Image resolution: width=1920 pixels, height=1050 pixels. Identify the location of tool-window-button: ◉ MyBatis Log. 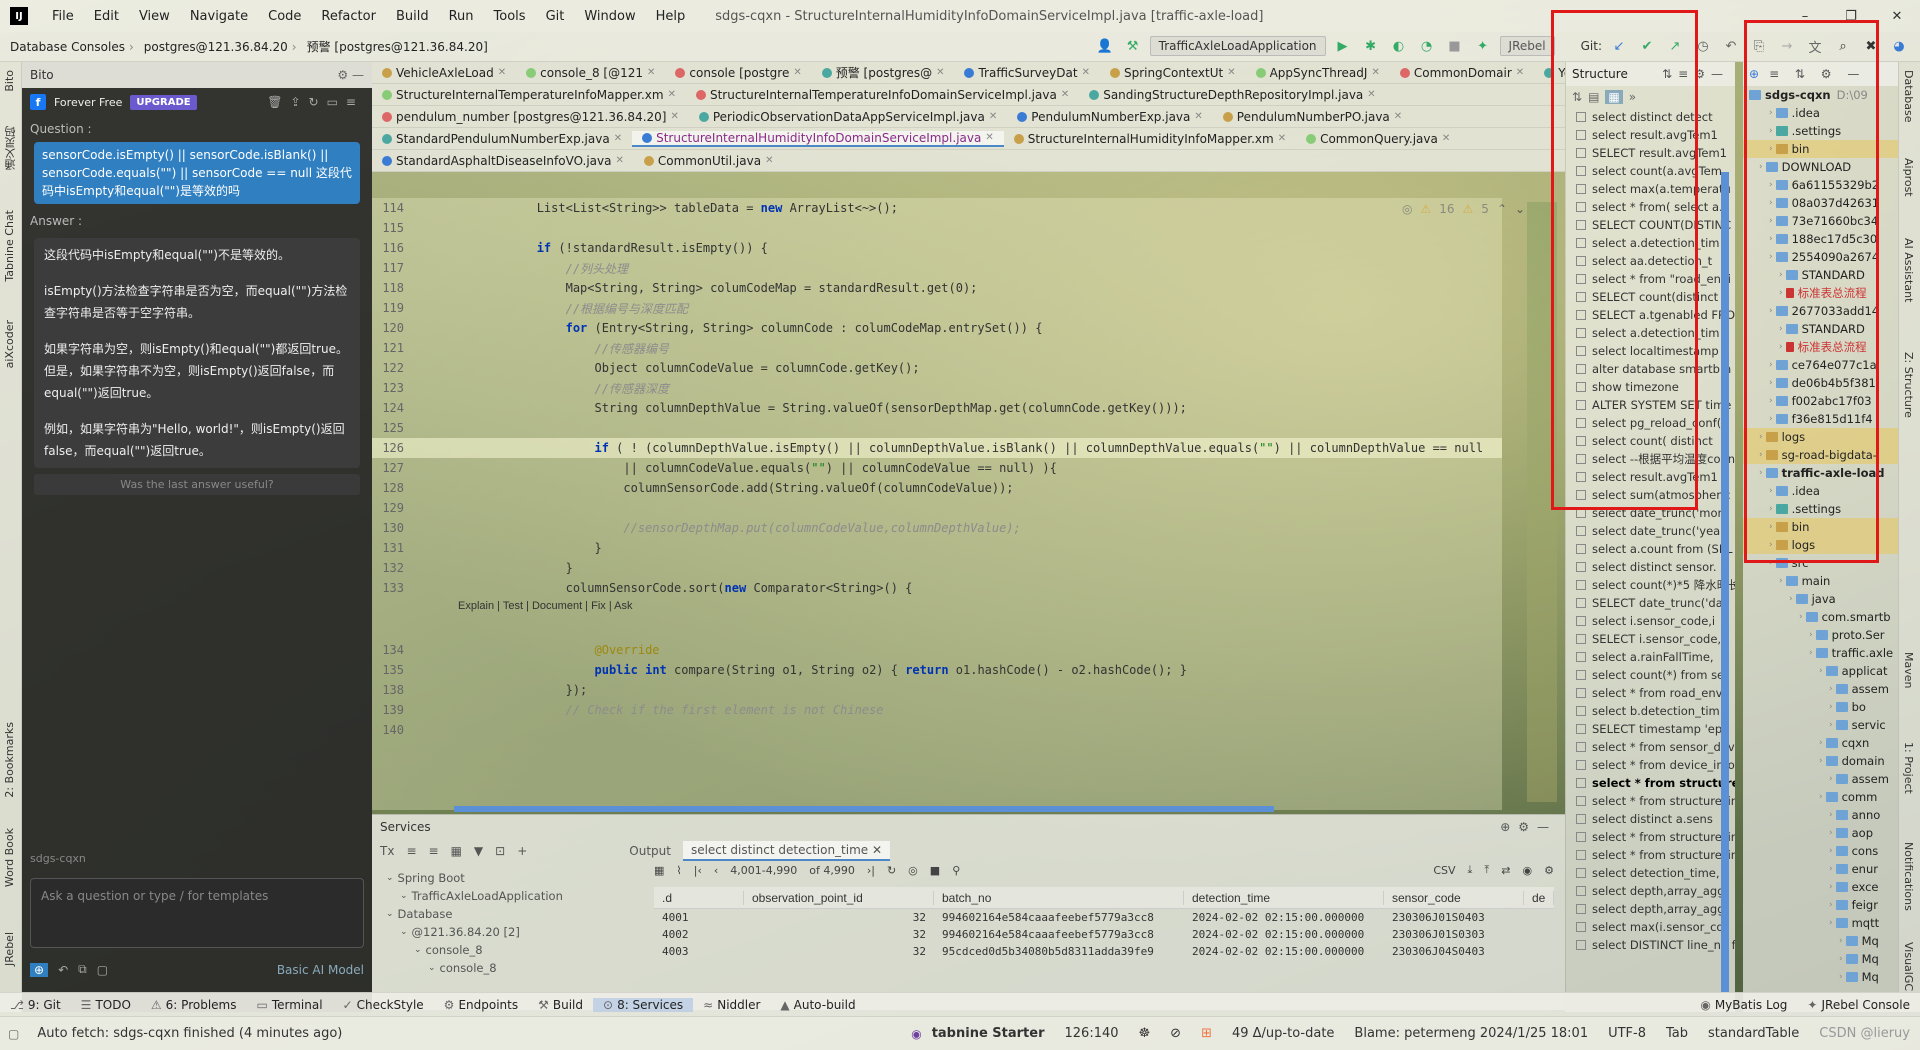
(1743, 1005).